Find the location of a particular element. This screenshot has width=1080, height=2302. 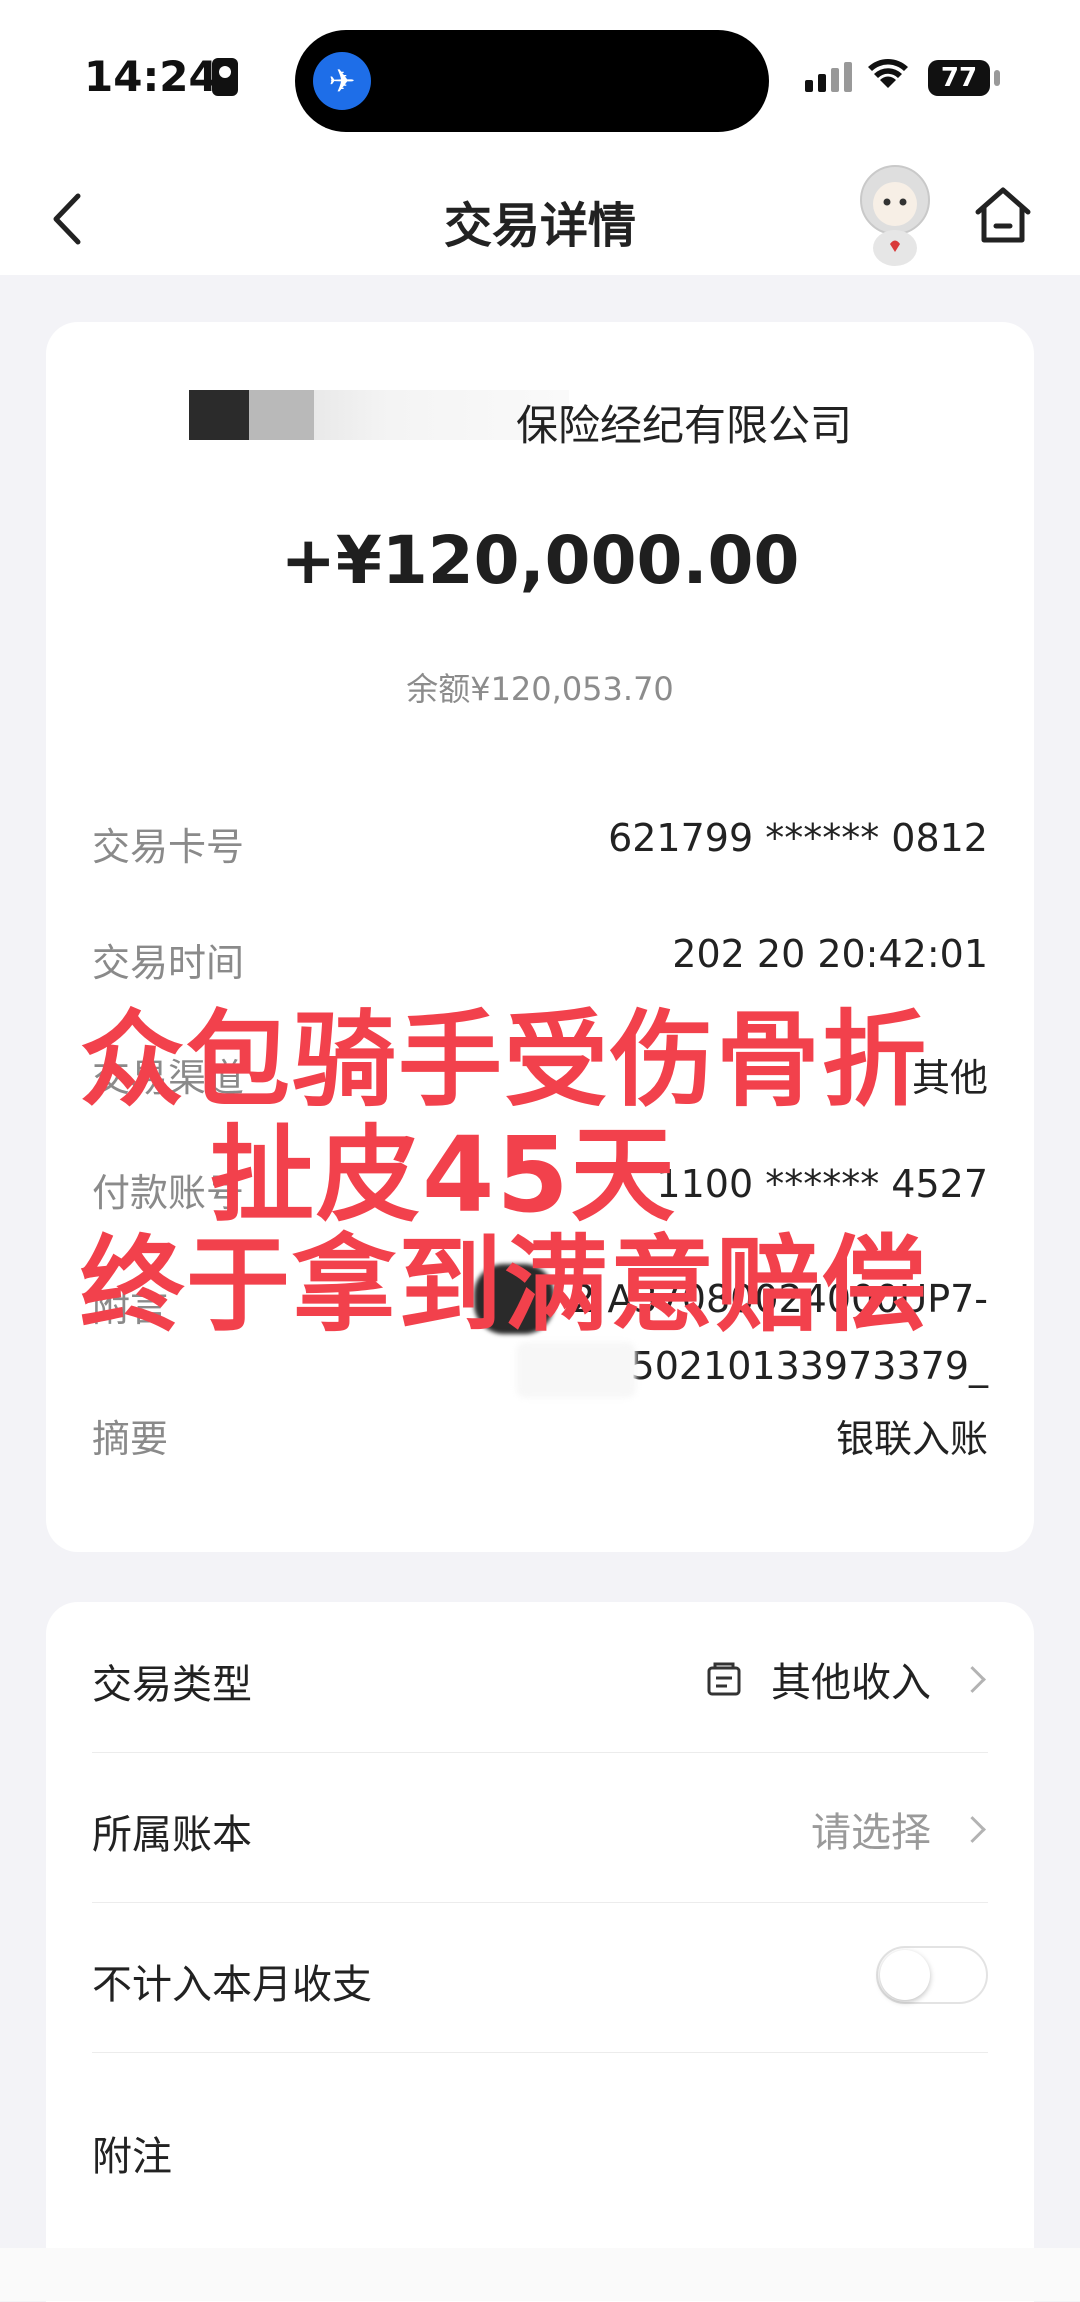

redaction-mask is located at coordinates (379, 415).